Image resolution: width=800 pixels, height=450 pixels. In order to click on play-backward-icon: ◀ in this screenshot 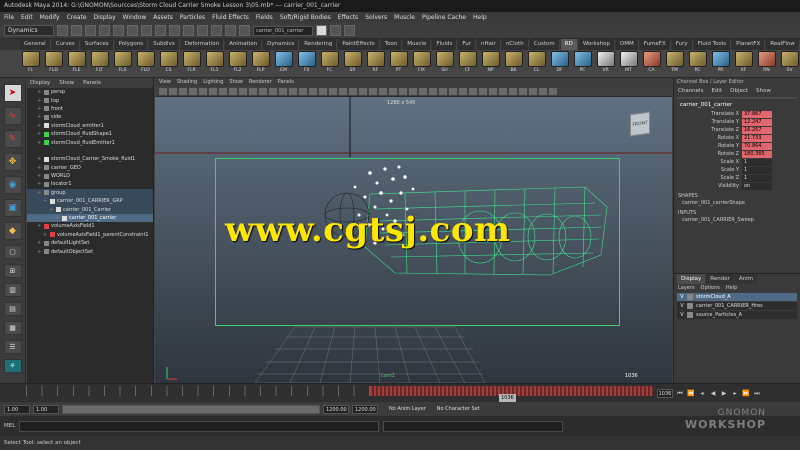, I will do `click(713, 394)`.